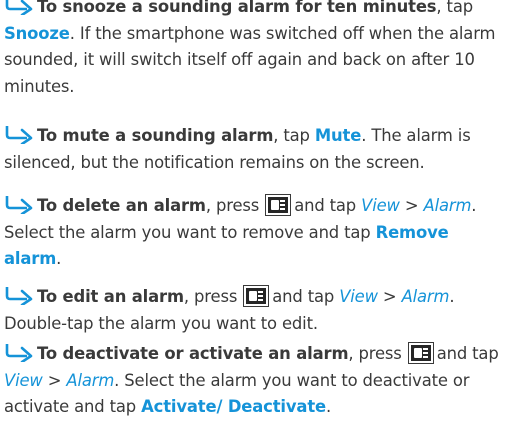  I want to click on instruction-heading: To edit an alarm, so click(110, 296).